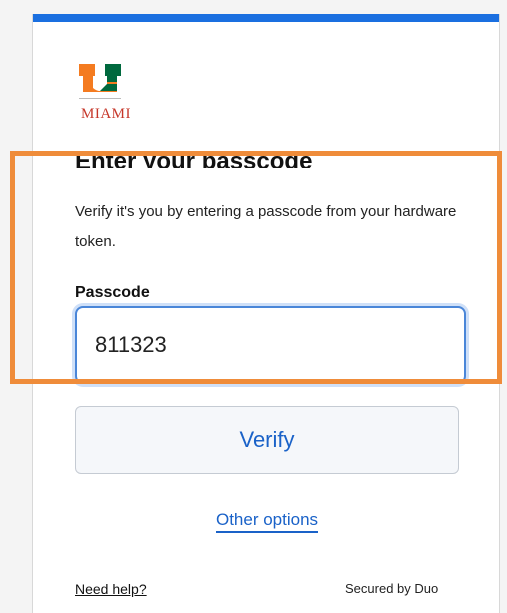 This screenshot has height=613, width=507. I want to click on logo-wordmark: MIAMI, so click(106, 114).